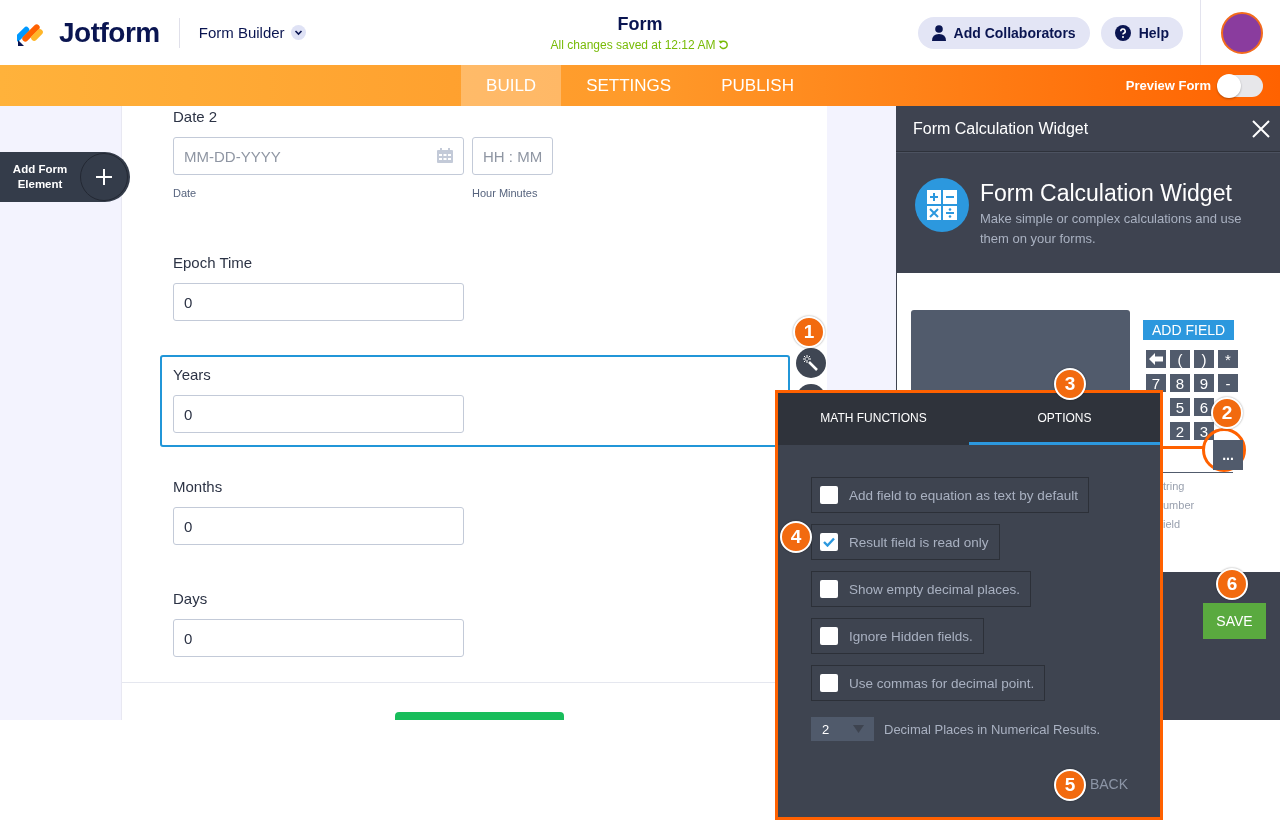 This screenshot has width=1280, height=820. Describe the element at coordinates (724, 44) in the screenshot. I see `refresh-icon` at that location.